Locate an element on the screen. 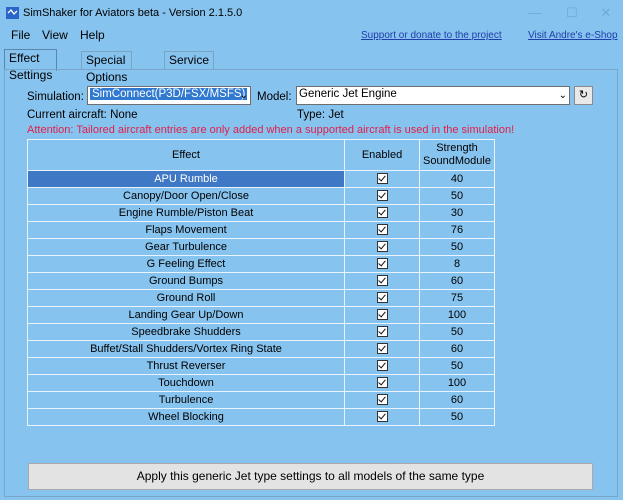  column-strength-label: Strength SoundModule is located at coordinates (457, 154).